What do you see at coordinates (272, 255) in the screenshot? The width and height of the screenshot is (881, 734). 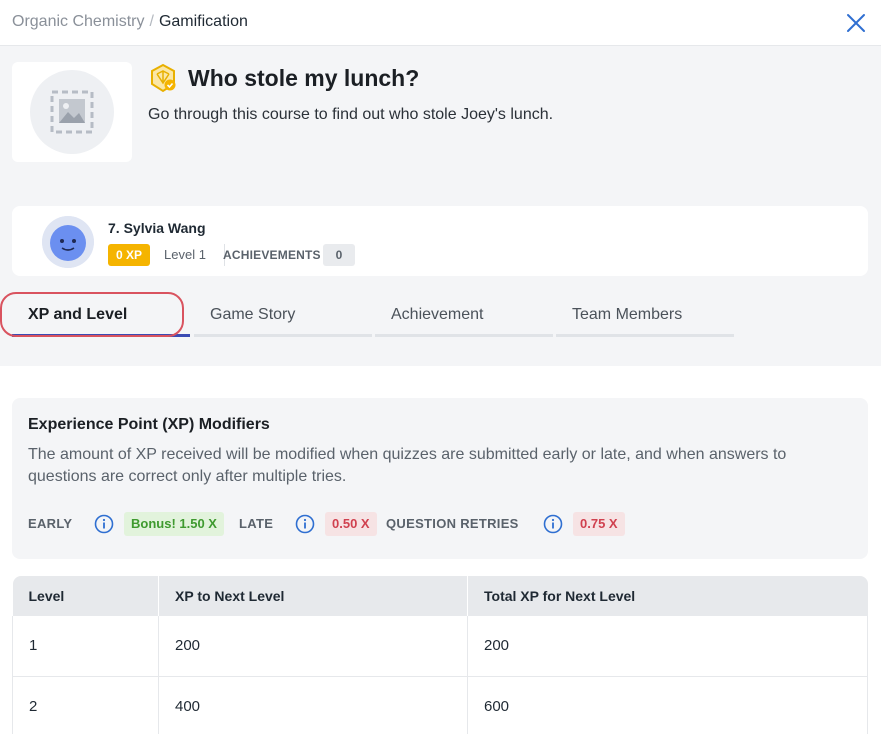 I see `achievements-label: ACHIEVEMENTS` at bounding box center [272, 255].